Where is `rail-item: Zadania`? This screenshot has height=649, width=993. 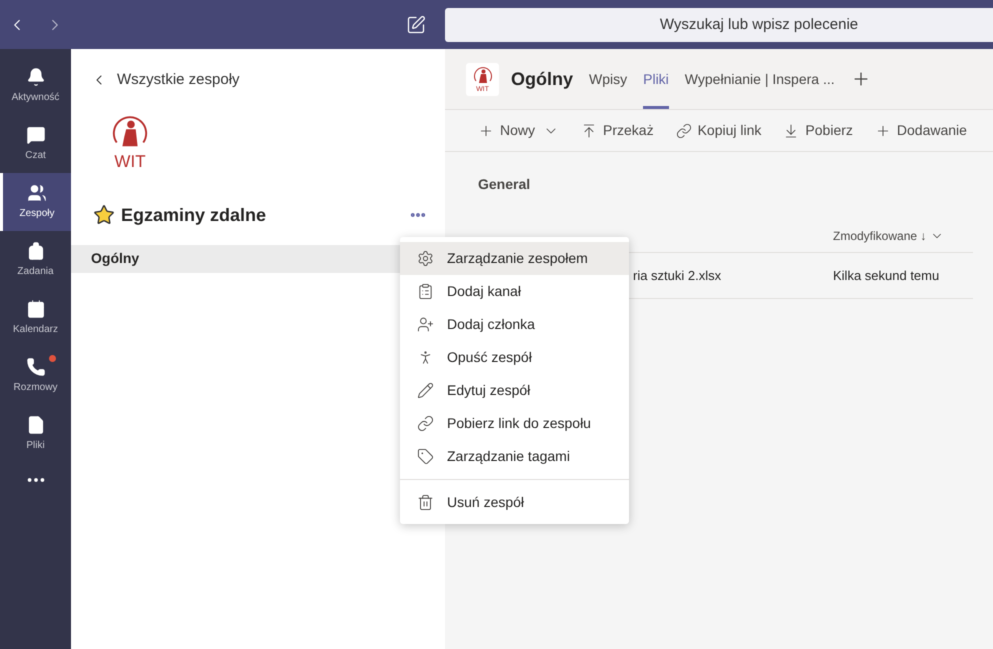 rail-item: Zadania is located at coordinates (35, 260).